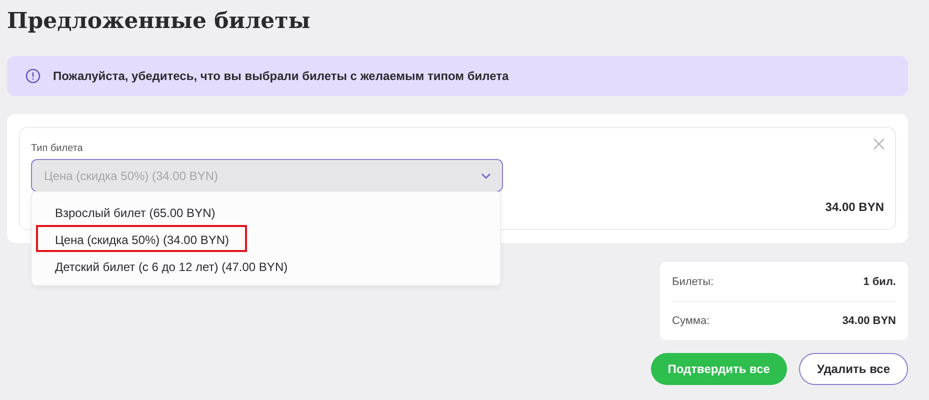  I want to click on summary-label: Сумма:, so click(691, 321).